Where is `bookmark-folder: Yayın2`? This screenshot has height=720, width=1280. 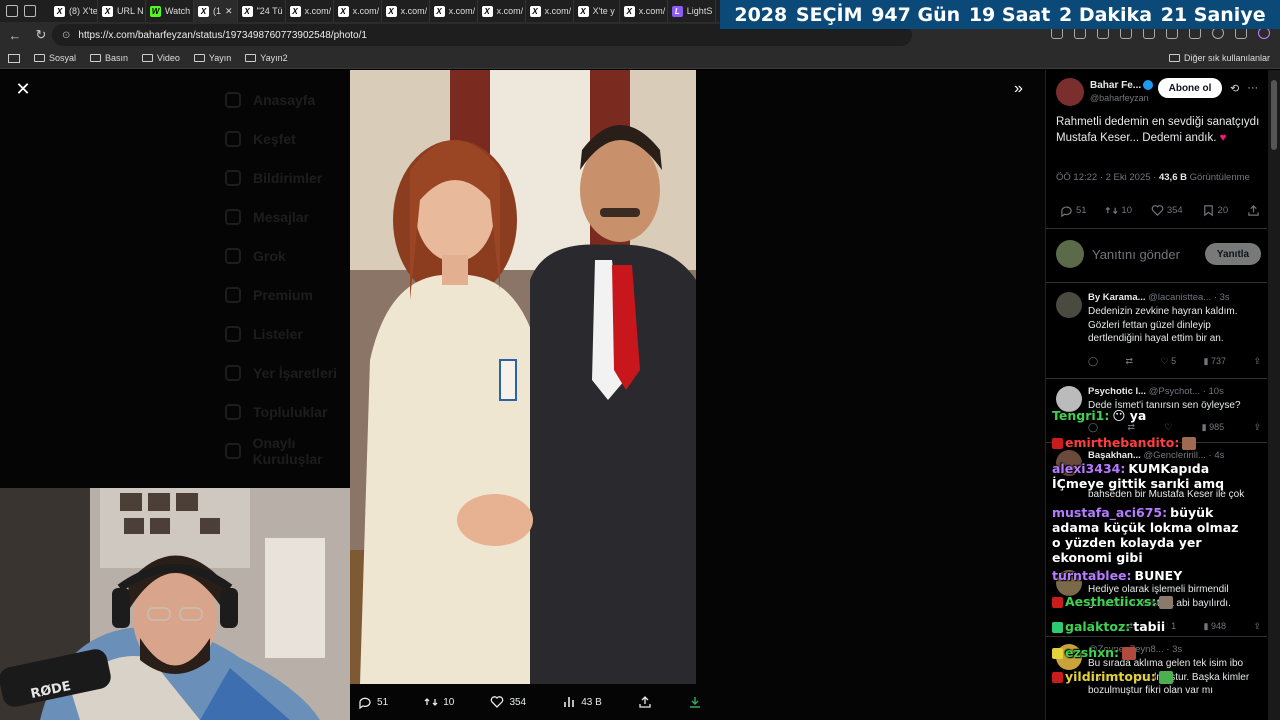 bookmark-folder: Yayın2 is located at coordinates (266, 58).